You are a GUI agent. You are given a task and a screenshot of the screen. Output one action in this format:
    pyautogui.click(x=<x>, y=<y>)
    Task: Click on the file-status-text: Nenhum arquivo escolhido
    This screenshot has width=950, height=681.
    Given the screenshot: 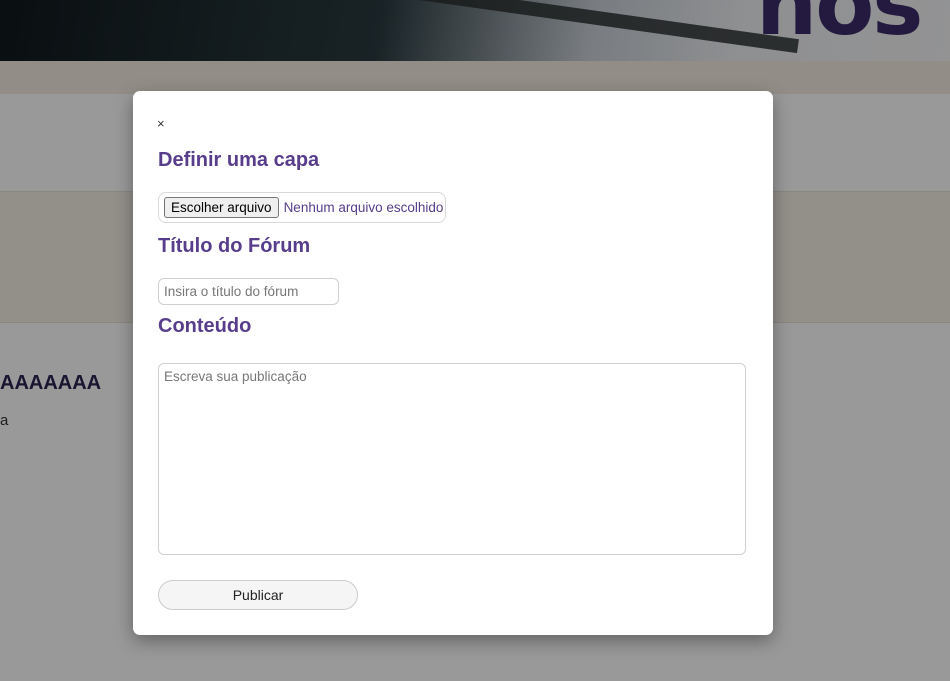 What is the action you would take?
    pyautogui.click(x=363, y=207)
    